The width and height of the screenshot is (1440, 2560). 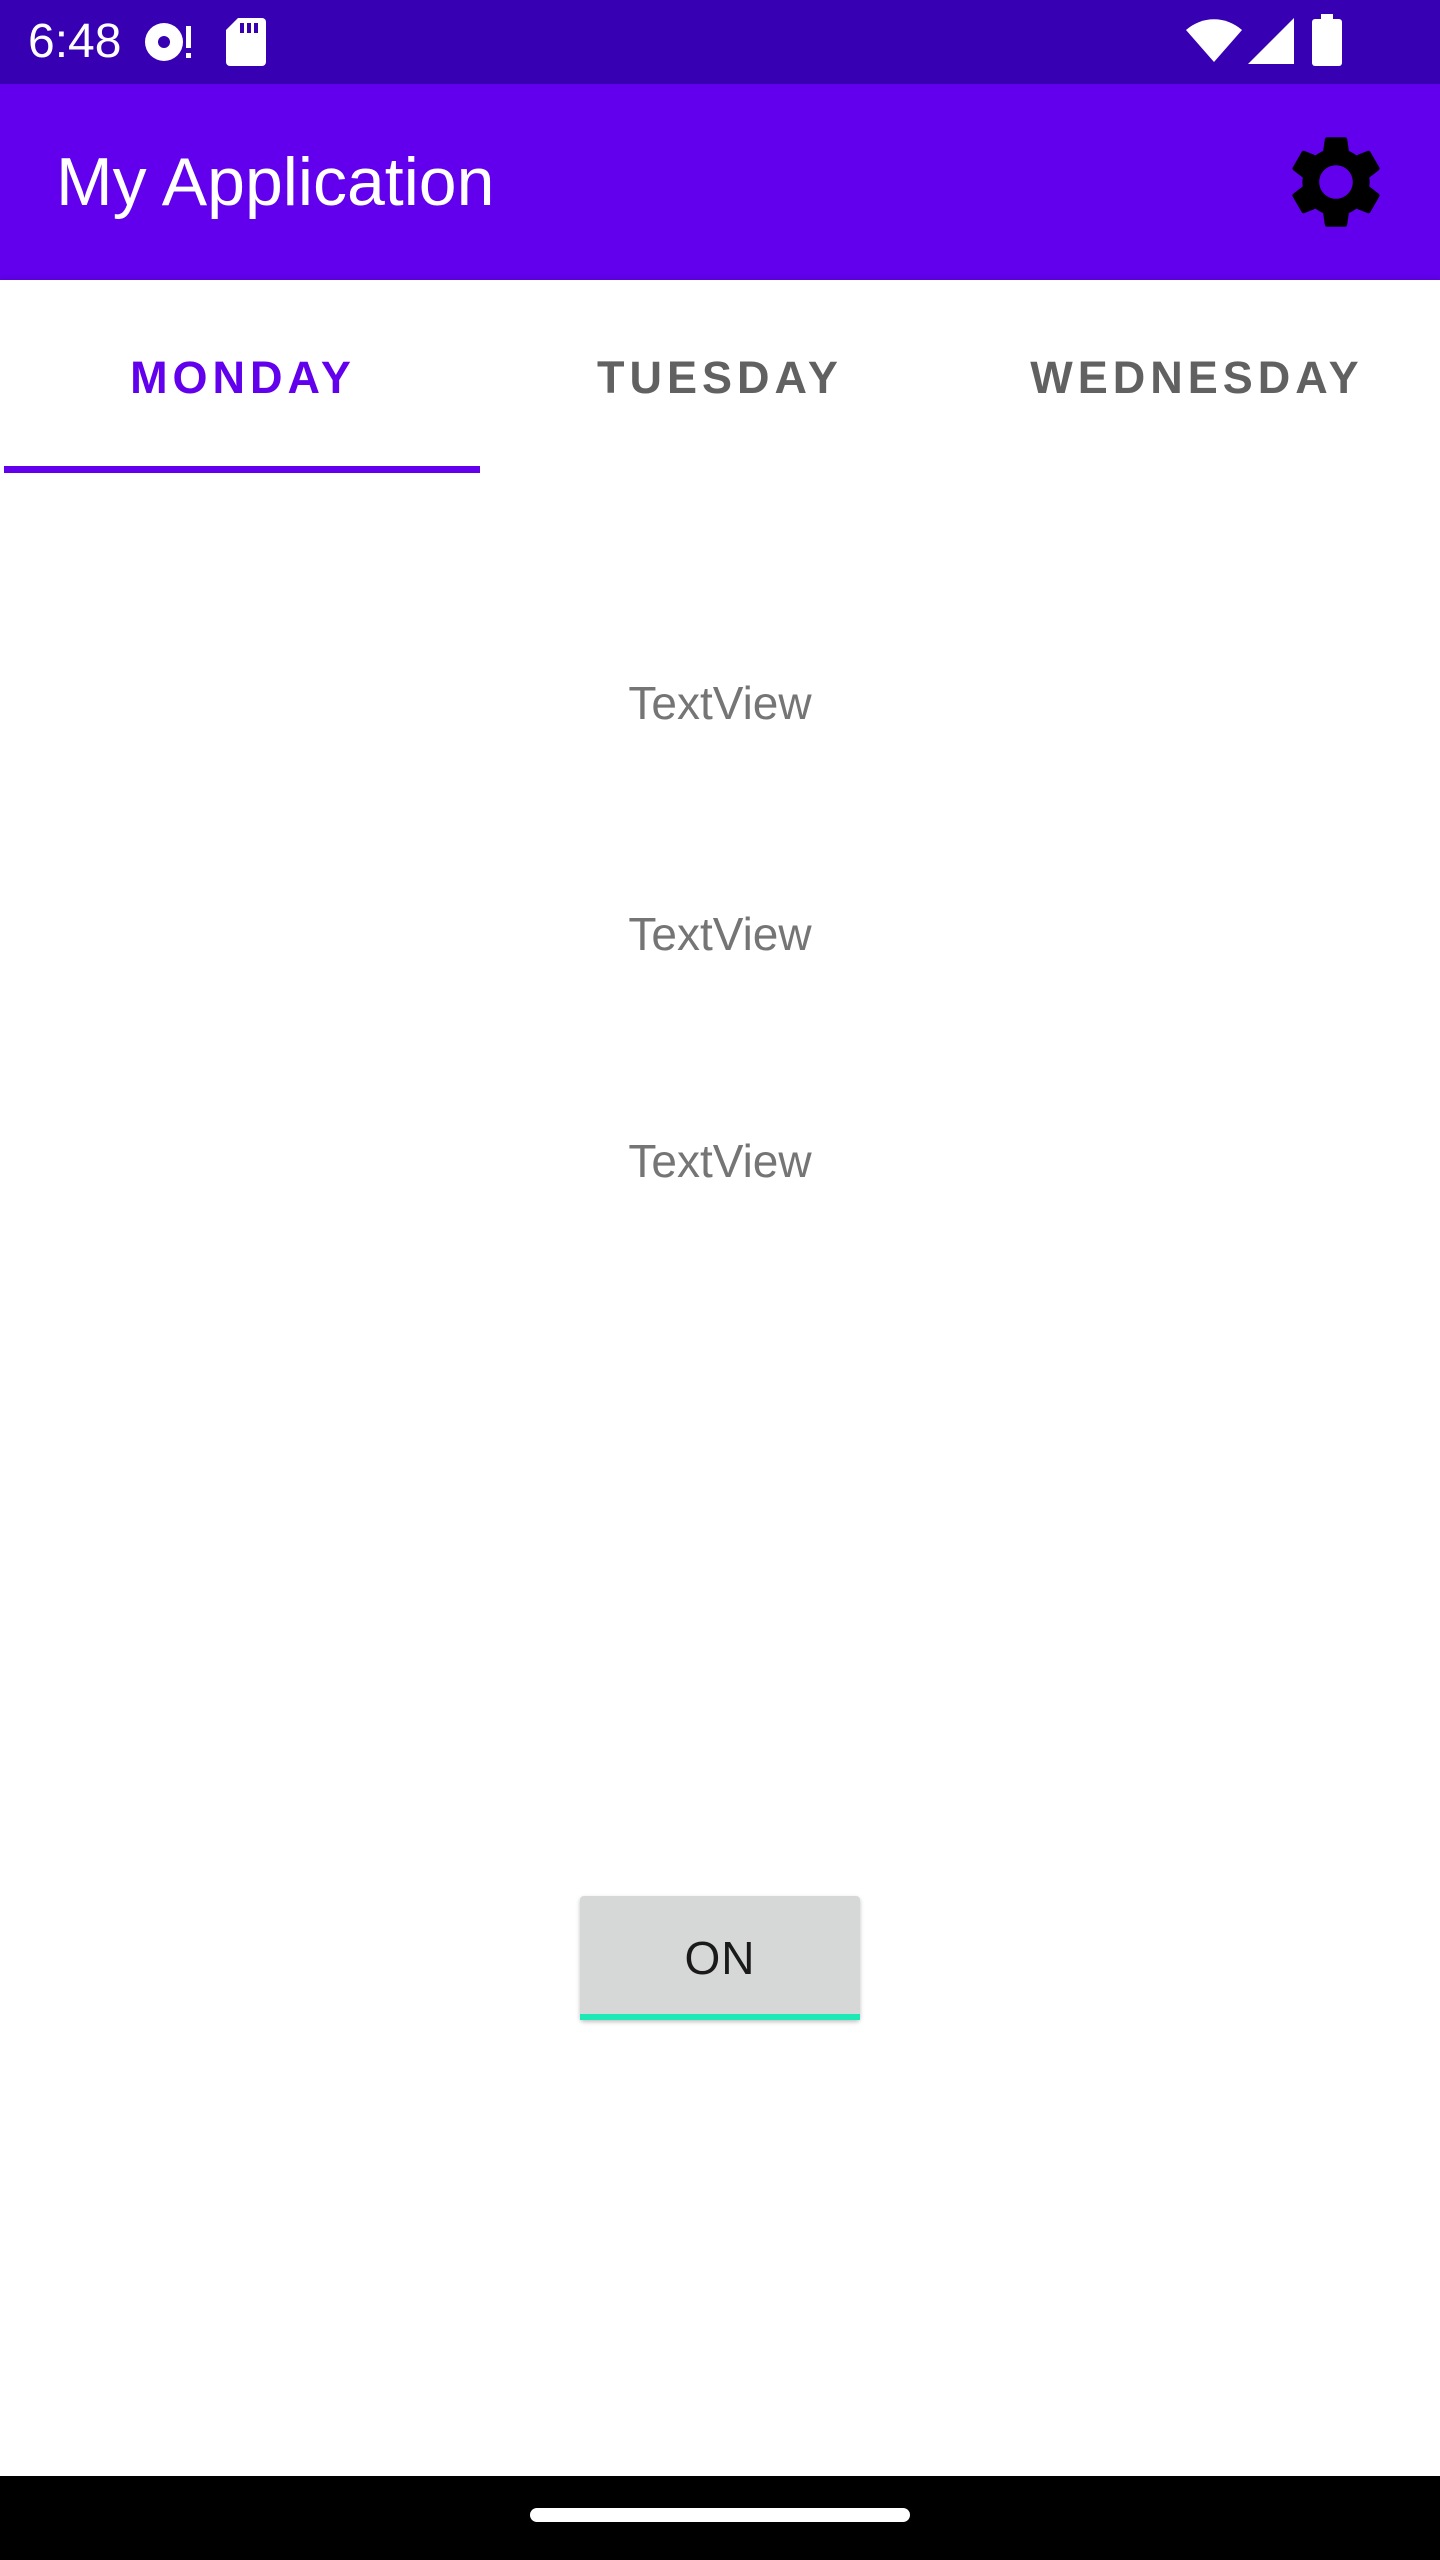 I want to click on tab-tuesday: TUESDAY, so click(x=720, y=378).